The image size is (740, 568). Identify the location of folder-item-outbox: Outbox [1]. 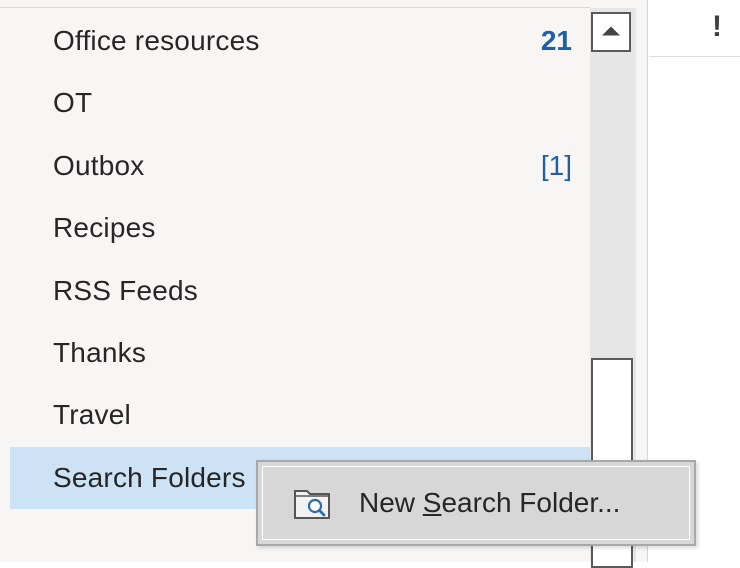
(300, 166).